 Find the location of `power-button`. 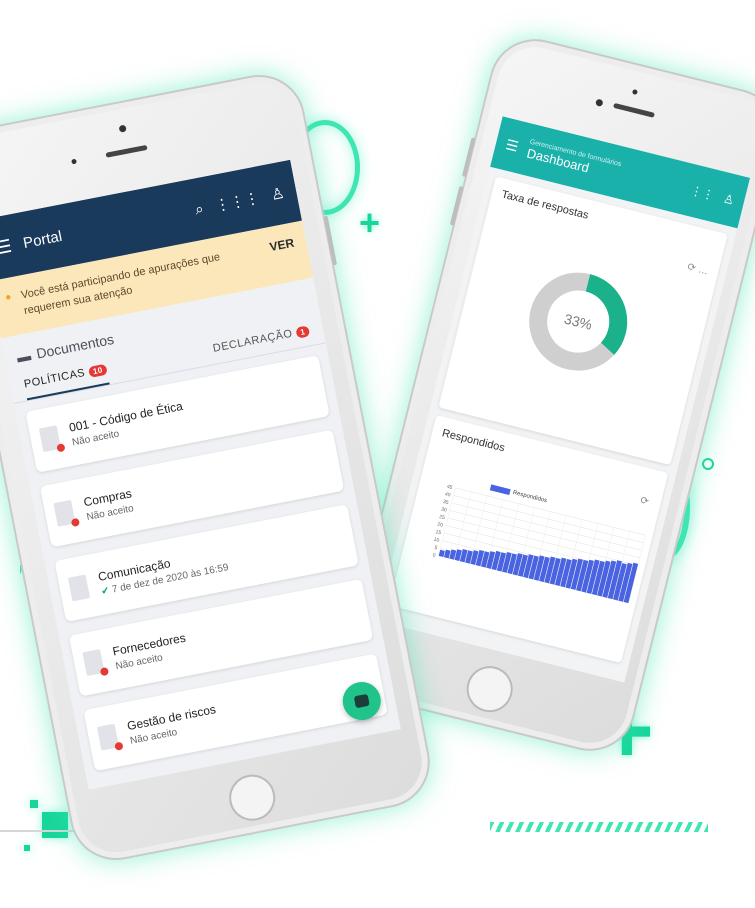

power-button is located at coordinates (330, 240).